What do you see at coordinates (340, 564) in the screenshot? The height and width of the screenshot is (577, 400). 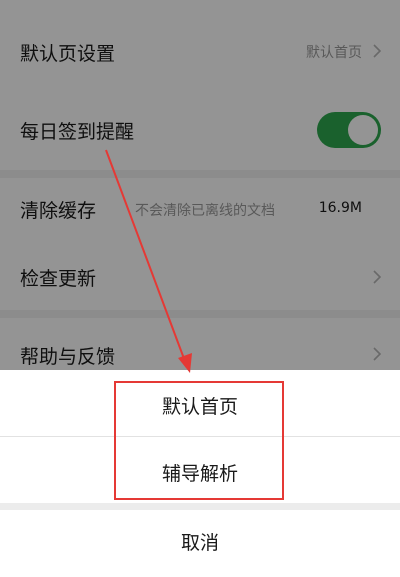 I see `watermark-url: jingyan.baidu.com` at bounding box center [340, 564].